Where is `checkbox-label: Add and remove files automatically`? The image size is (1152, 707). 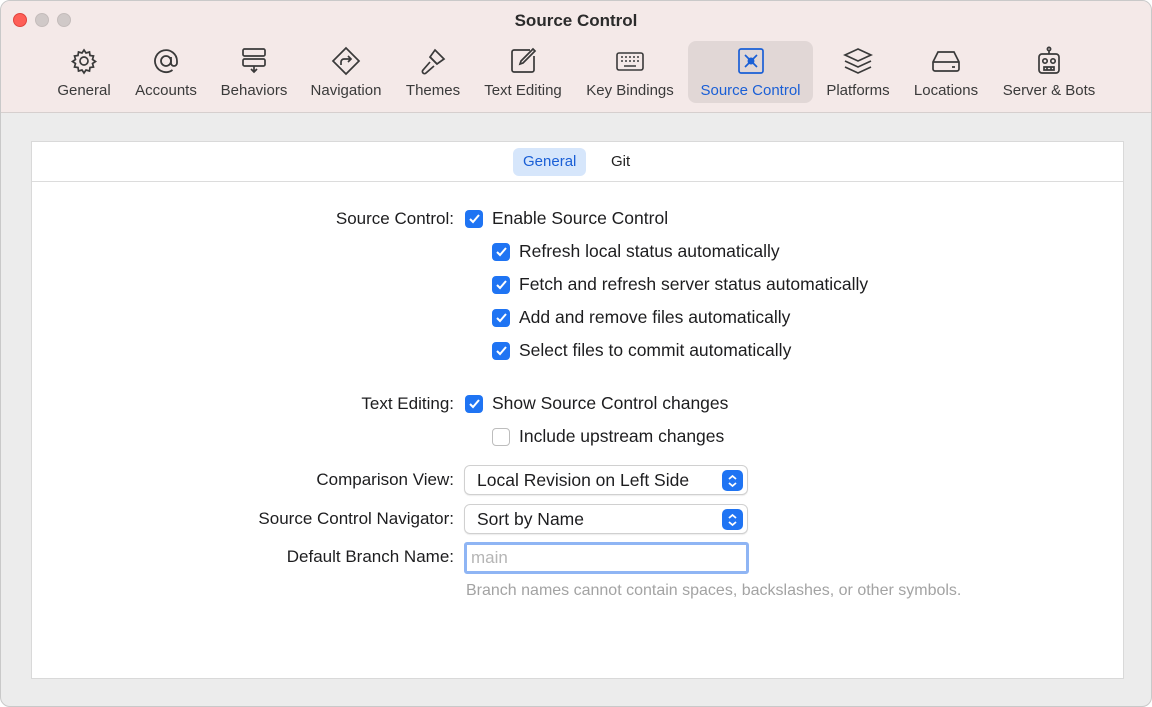
checkbox-label: Add and remove files automatically is located at coordinates (655, 317).